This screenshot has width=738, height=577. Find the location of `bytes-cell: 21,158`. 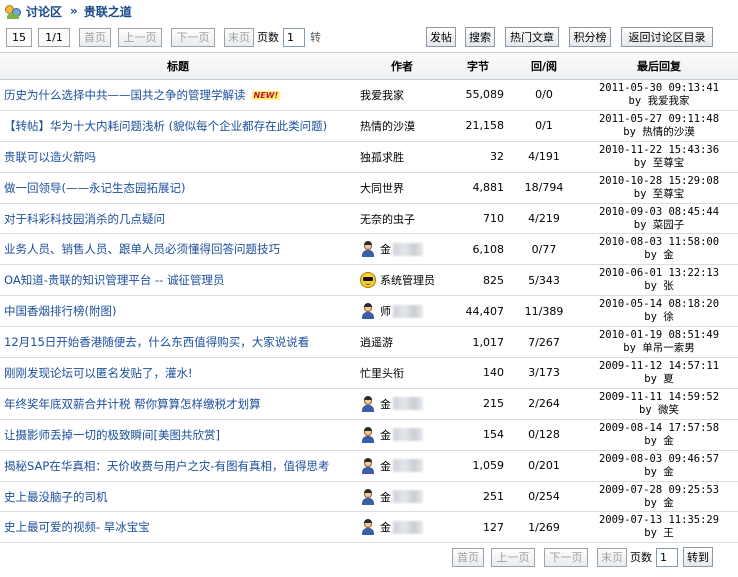

bytes-cell: 21,158 is located at coordinates (485, 126).